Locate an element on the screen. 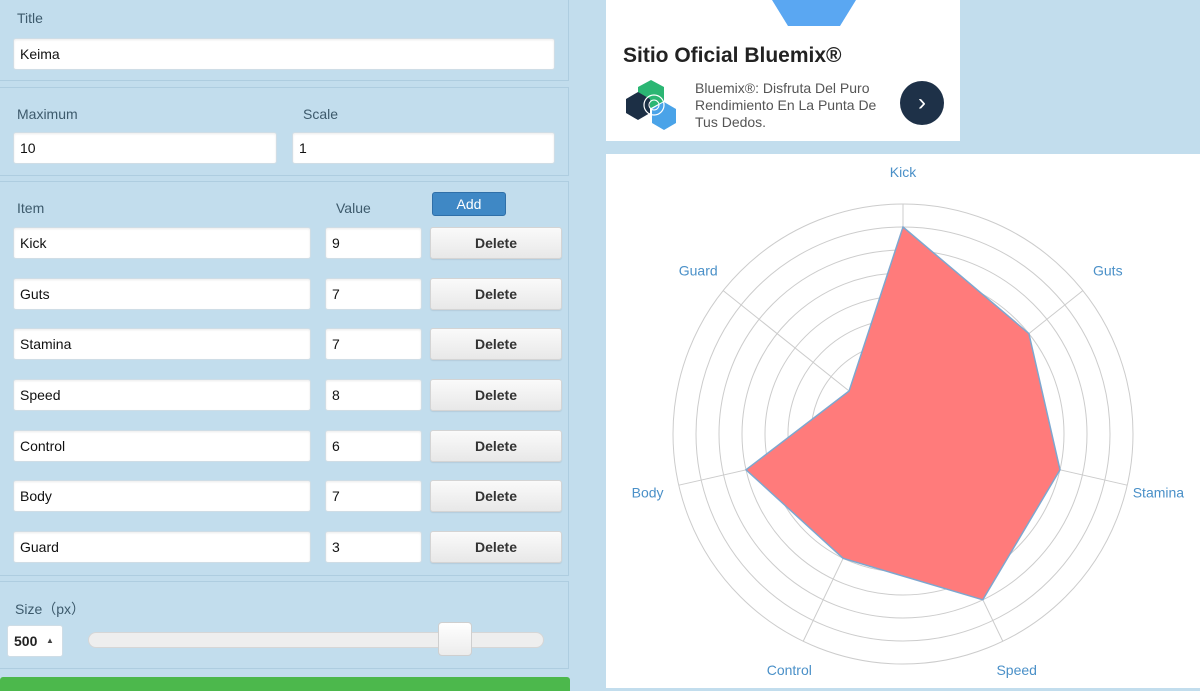  ad-title: Sitio Oficial Bluemix® is located at coordinates (732, 56).